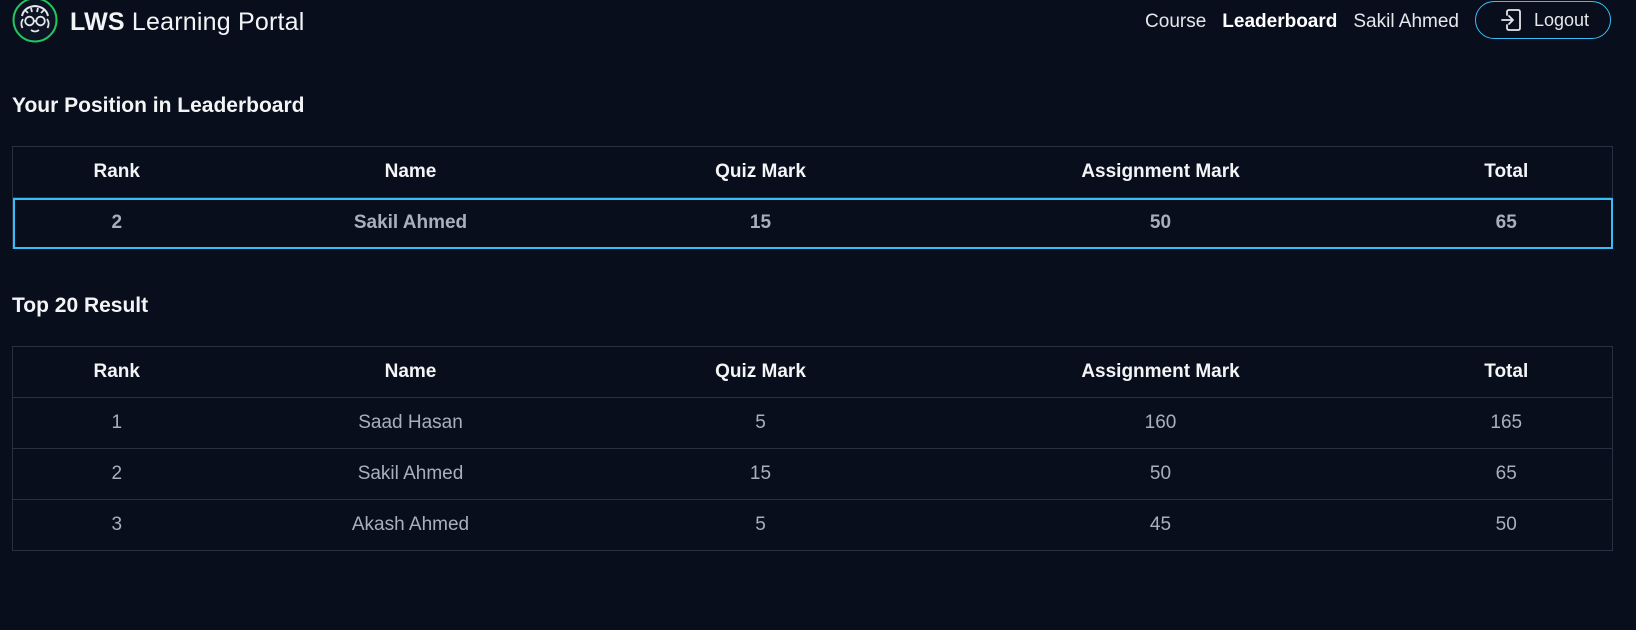  Describe the element at coordinates (410, 422) in the screenshot. I see `cell-name: Saad Hasan` at that location.